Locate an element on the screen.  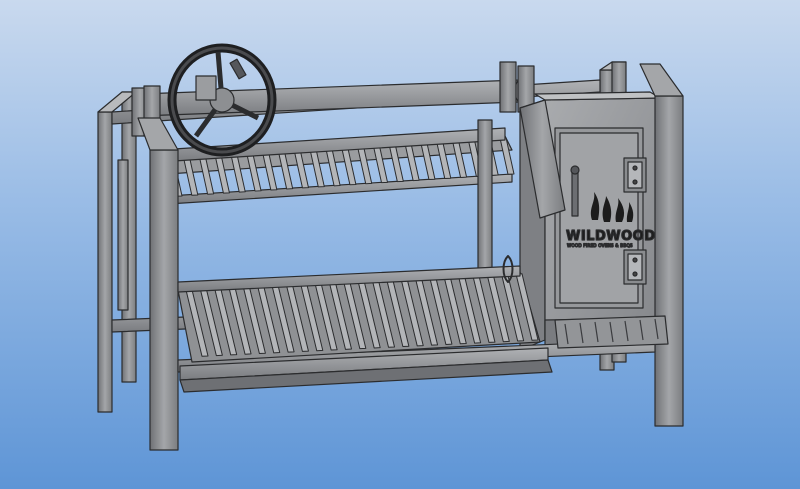
winch-axle is located at coordinates (333, 99).